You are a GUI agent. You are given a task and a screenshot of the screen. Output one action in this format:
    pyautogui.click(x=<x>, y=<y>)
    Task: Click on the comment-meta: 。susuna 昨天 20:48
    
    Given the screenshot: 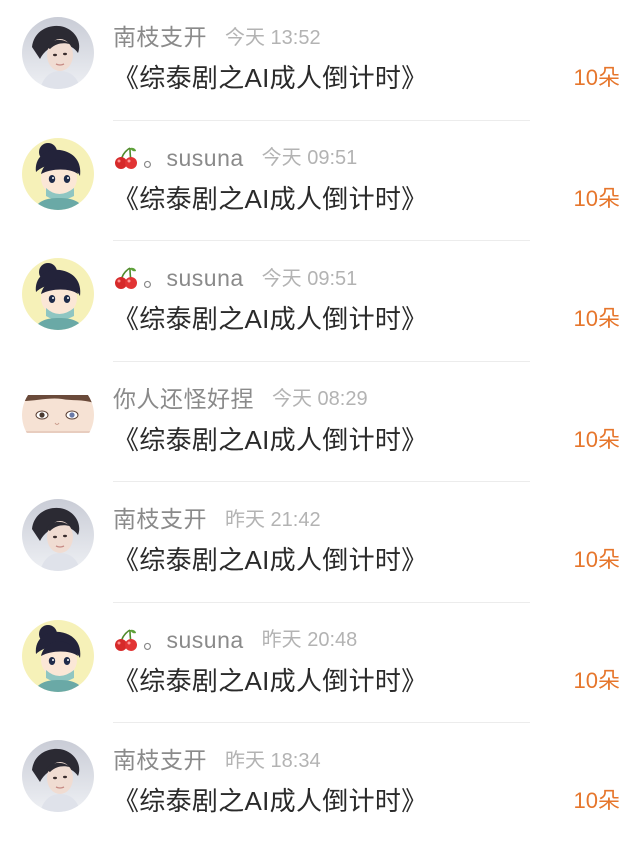 What is the action you would take?
    pyautogui.click(x=235, y=638)
    